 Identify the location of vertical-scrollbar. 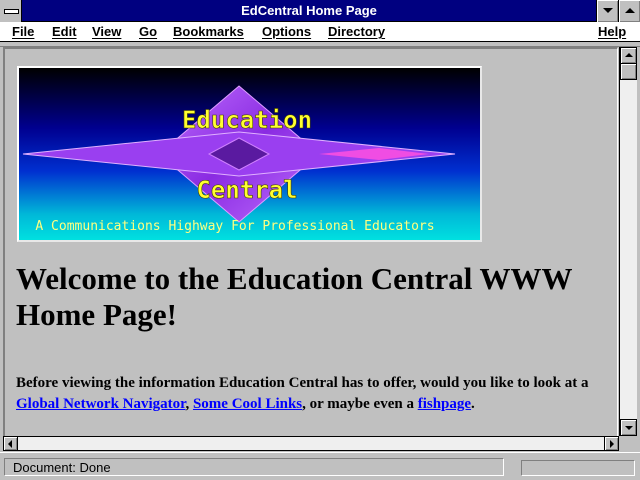
(628, 241).